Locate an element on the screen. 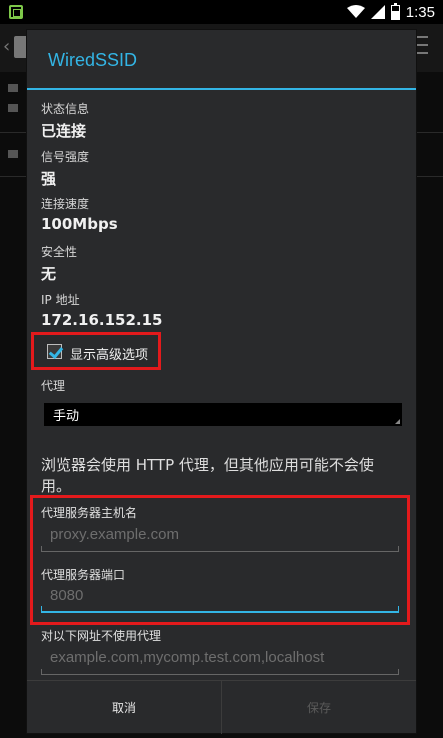 The height and width of the screenshot is (738, 443). status-bar: 1:35 is located at coordinates (221, 12).